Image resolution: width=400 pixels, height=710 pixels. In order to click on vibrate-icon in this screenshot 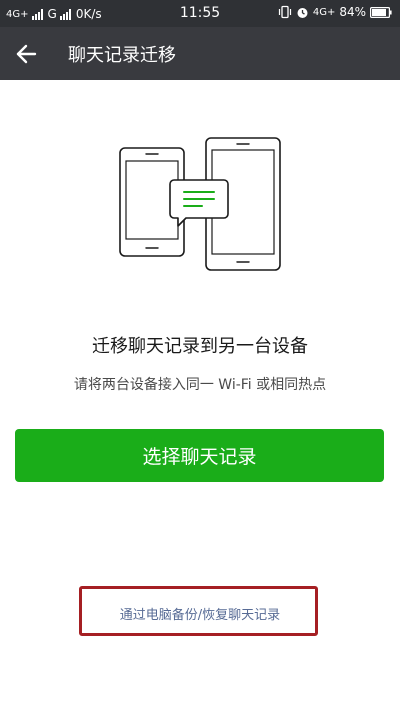, I will do `click(284, 12)`.